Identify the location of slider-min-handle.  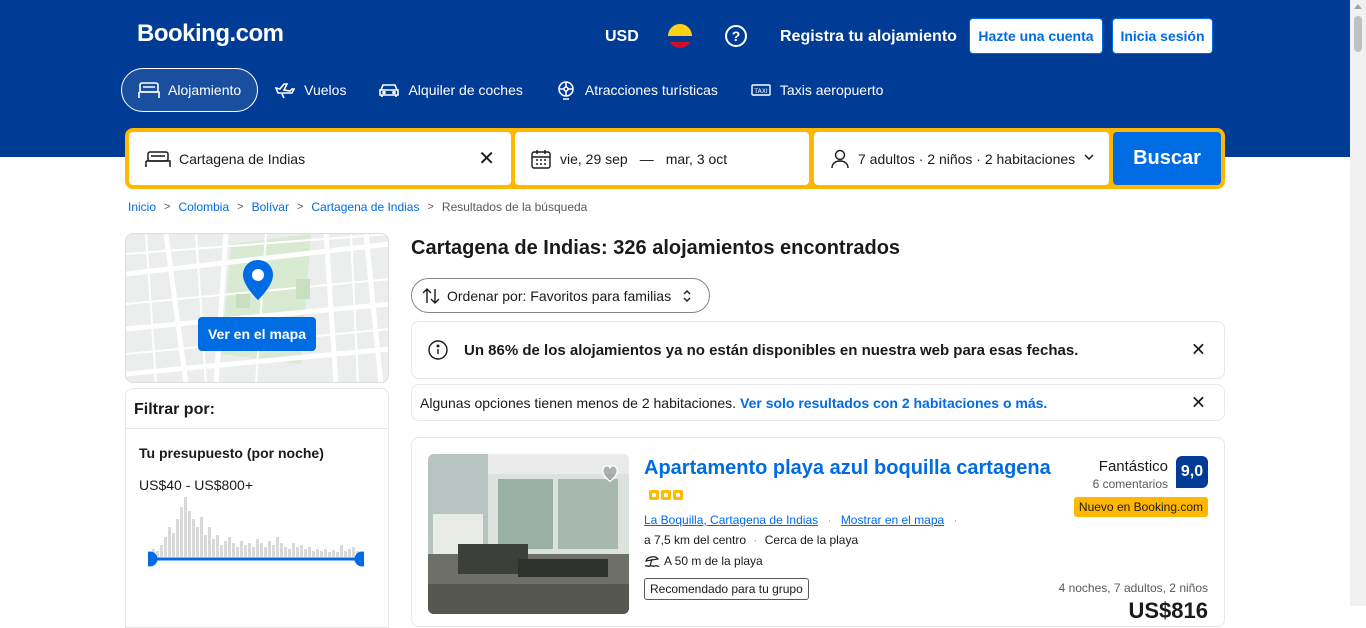
(153, 559).